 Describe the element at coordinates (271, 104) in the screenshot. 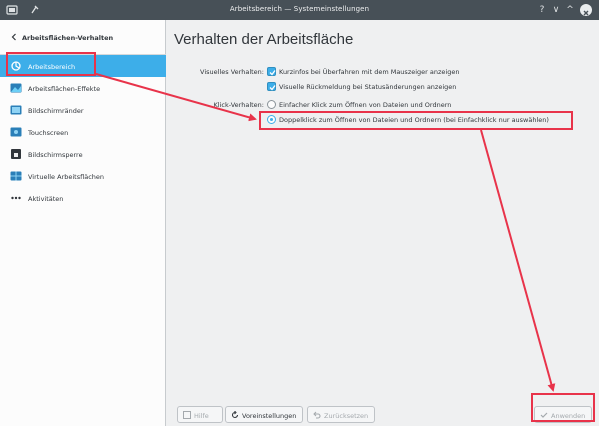

I see `radio-unselected-icon` at that location.